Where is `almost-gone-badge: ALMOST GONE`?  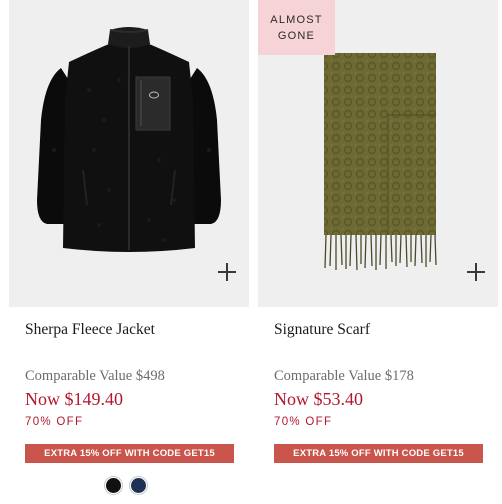
almost-gone-badge: ALMOST GONE is located at coordinates (296, 27).